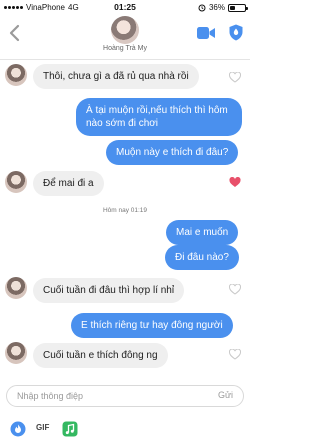 The width and height of the screenshot is (320, 445). I want to click on back-chevron-icon, so click(15, 33).